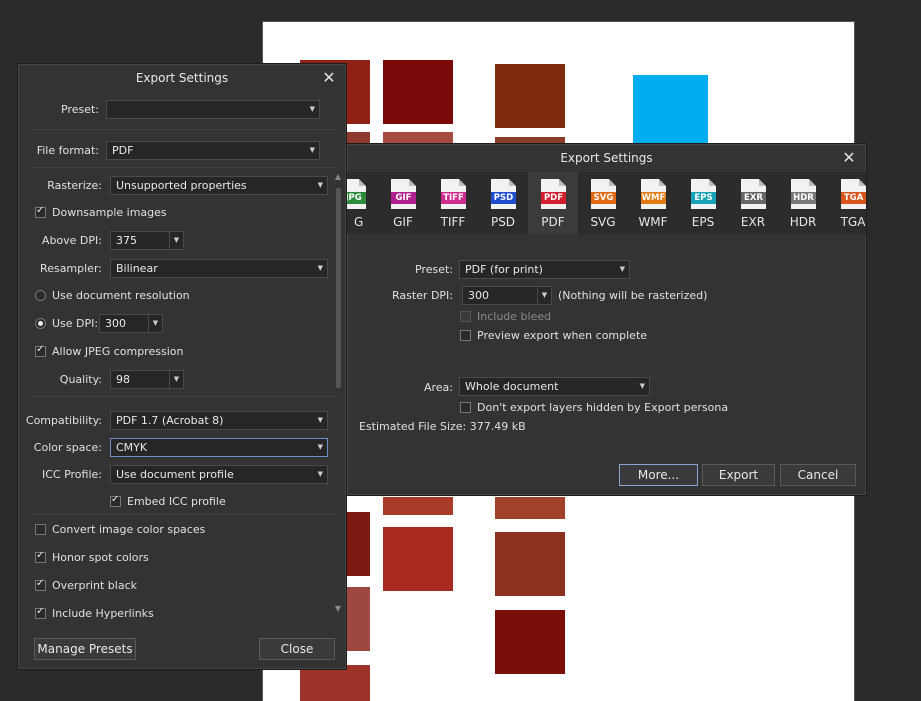 The image size is (921, 701). I want to click on close-button: Close, so click(297, 649).